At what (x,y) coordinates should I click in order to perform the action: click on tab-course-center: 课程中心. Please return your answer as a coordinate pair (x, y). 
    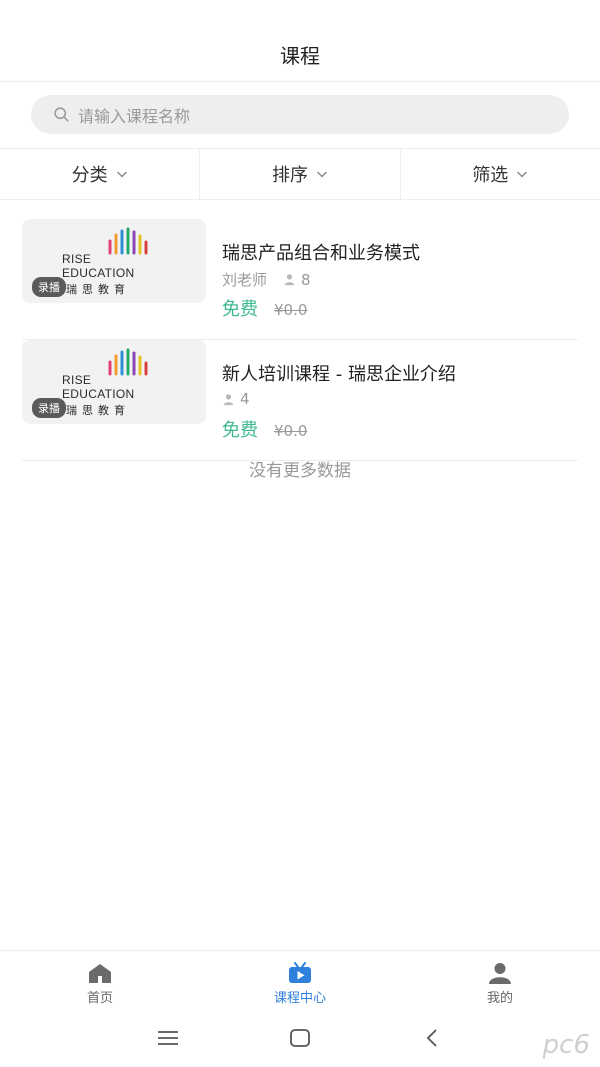
    Looking at the image, I should click on (300, 979).